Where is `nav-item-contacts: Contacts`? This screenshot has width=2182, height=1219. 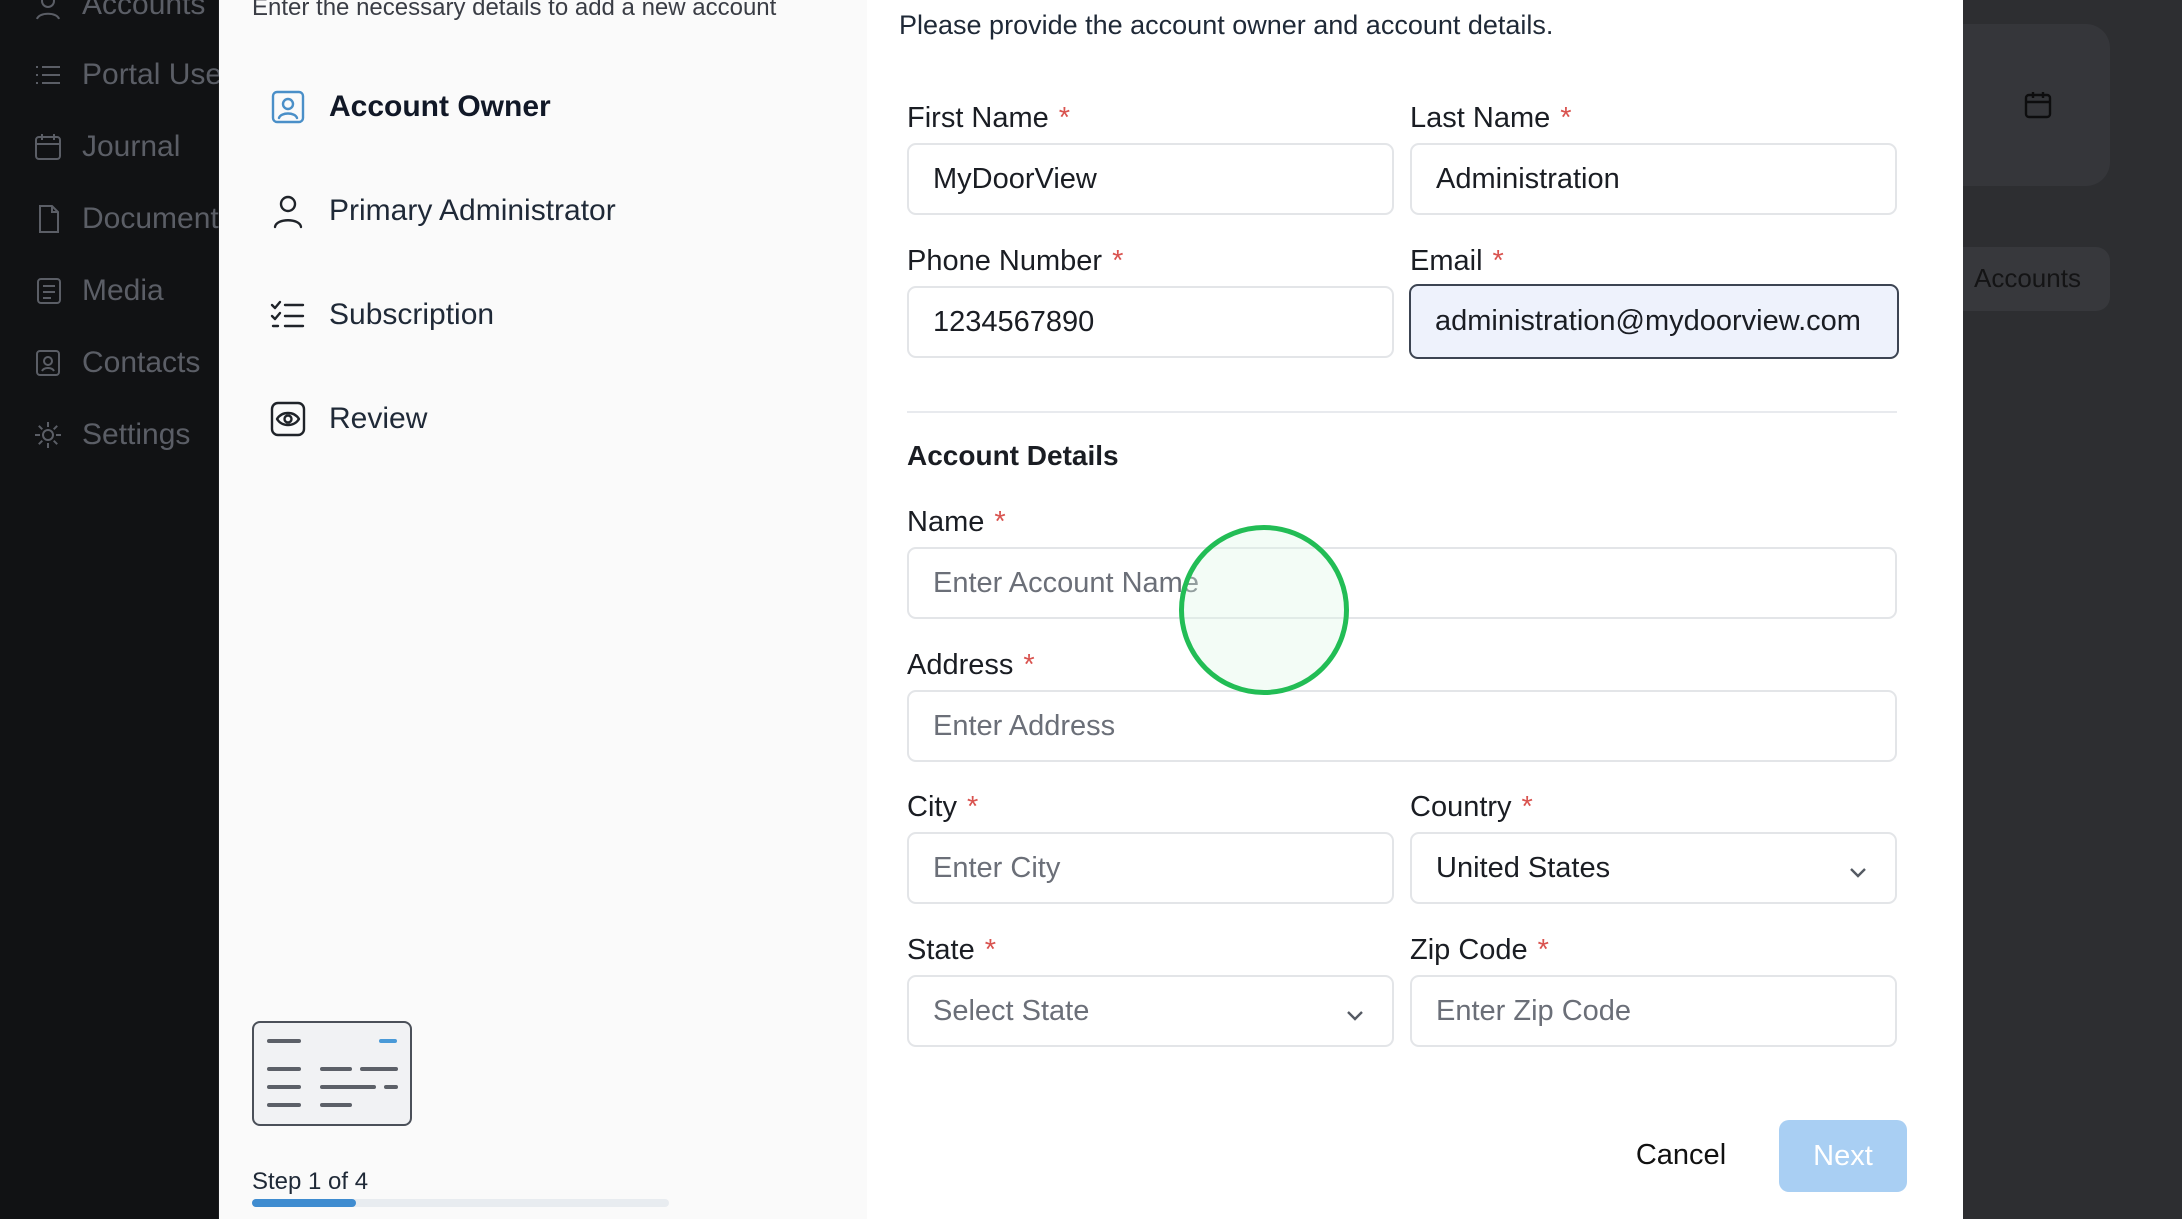 nav-item-contacts: Contacts is located at coordinates (116, 363).